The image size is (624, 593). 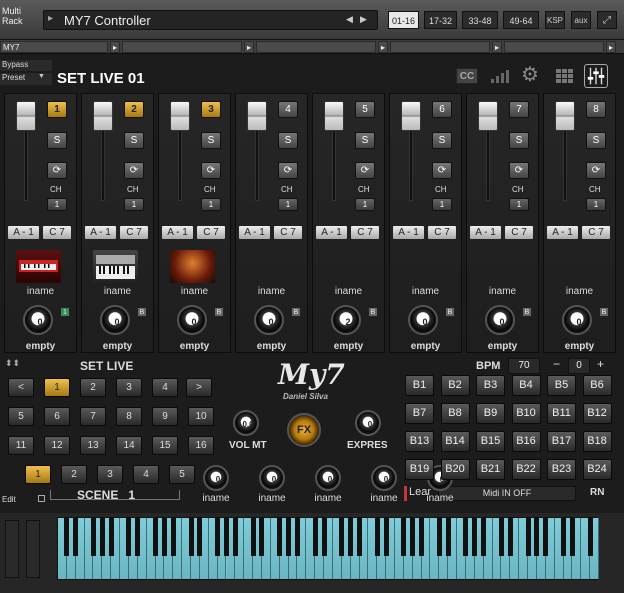 I want to click on setlive-button-2: 2, so click(x=93, y=387).